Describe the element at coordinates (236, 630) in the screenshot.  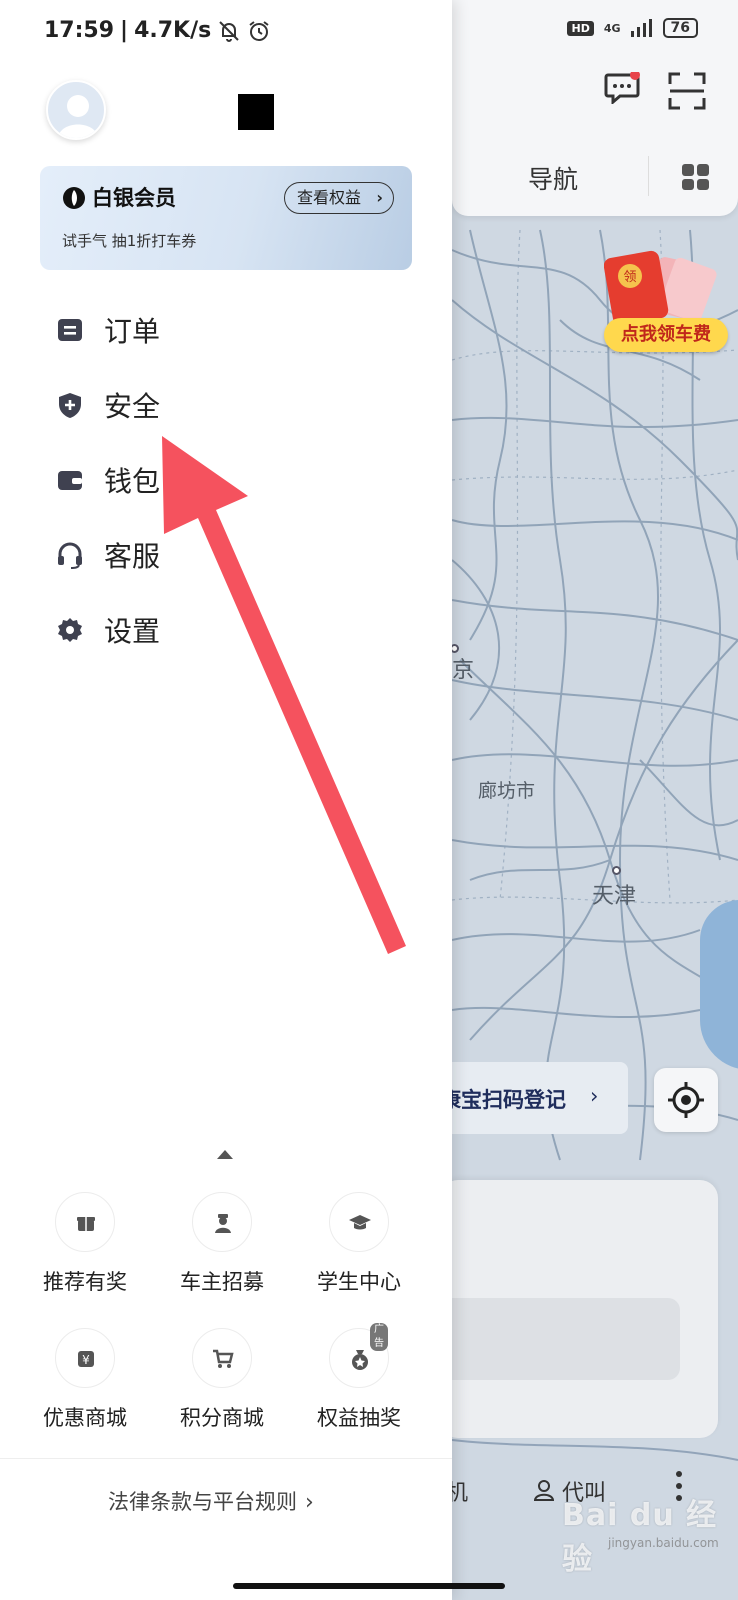
I see `menu-item-settings: 设置` at that location.